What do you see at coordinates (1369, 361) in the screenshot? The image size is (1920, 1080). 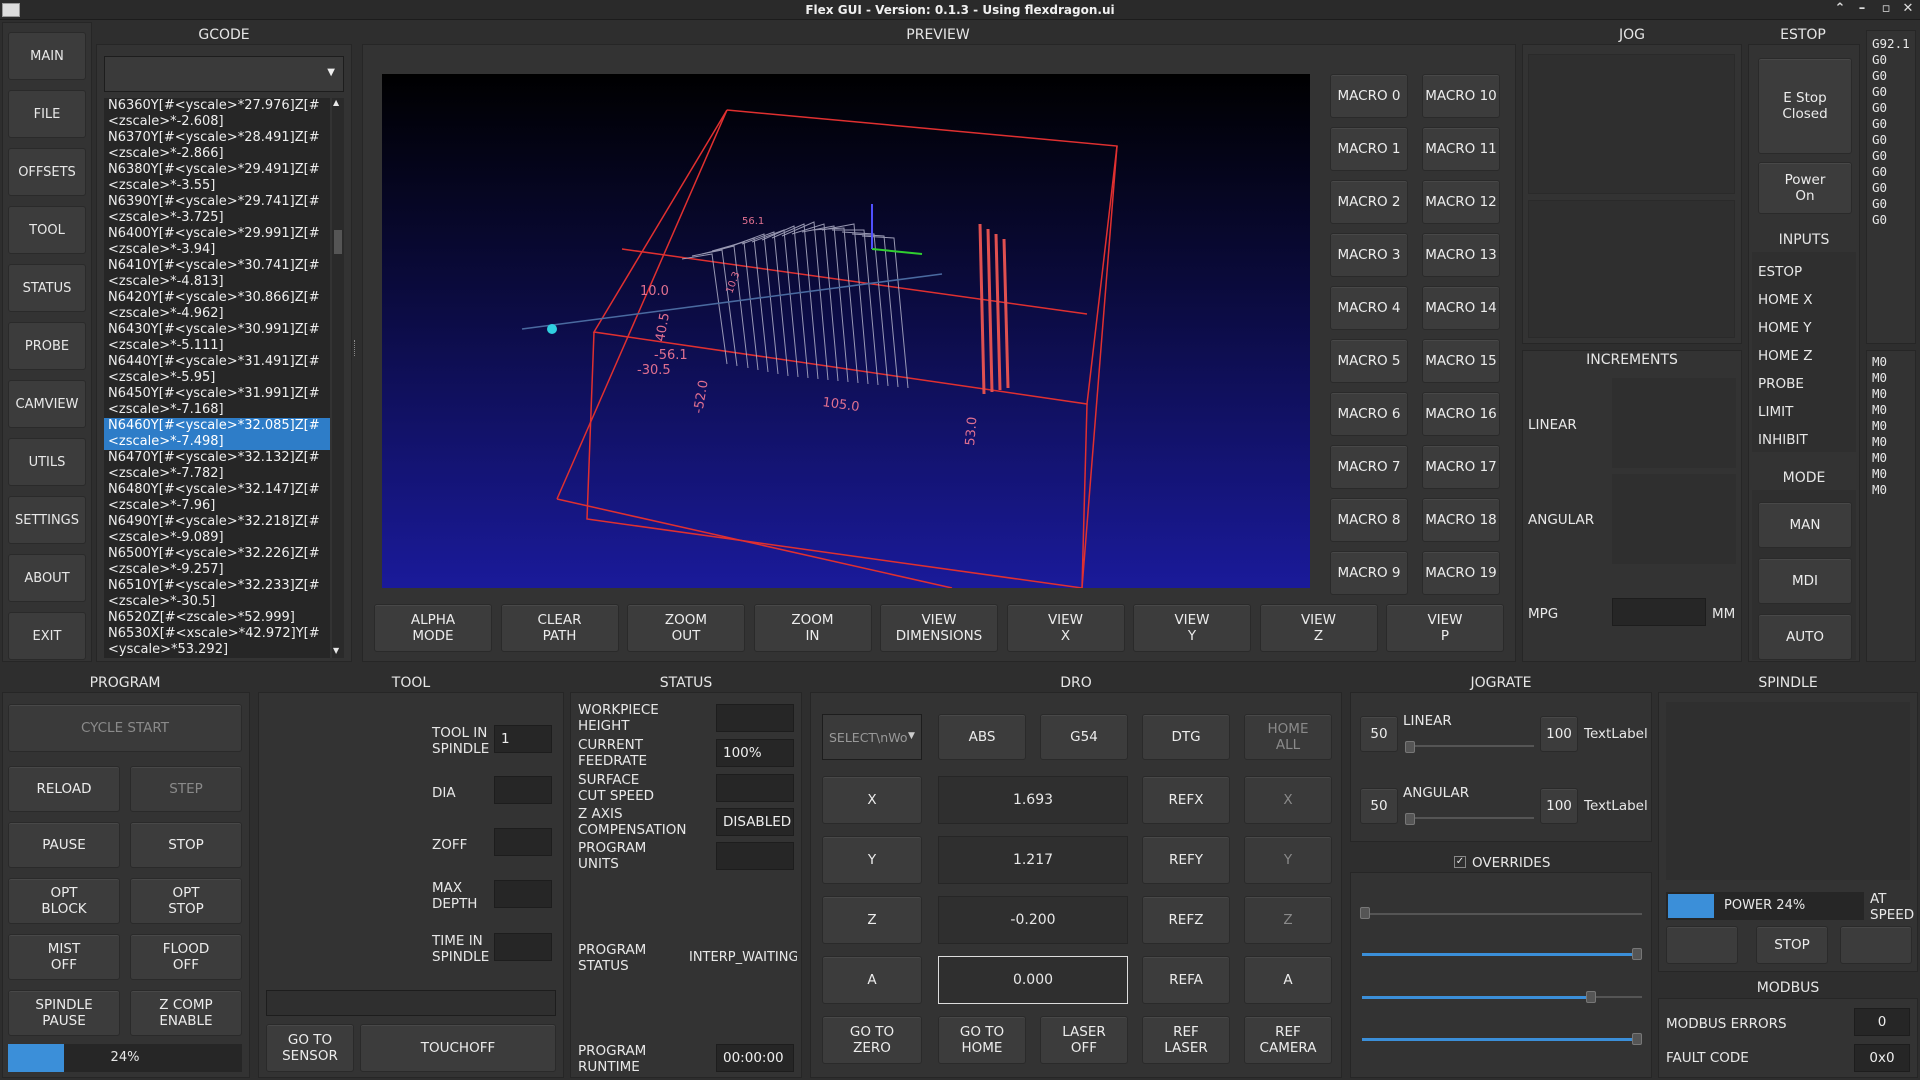 I see `macro-5-button: MACRO 5` at bounding box center [1369, 361].